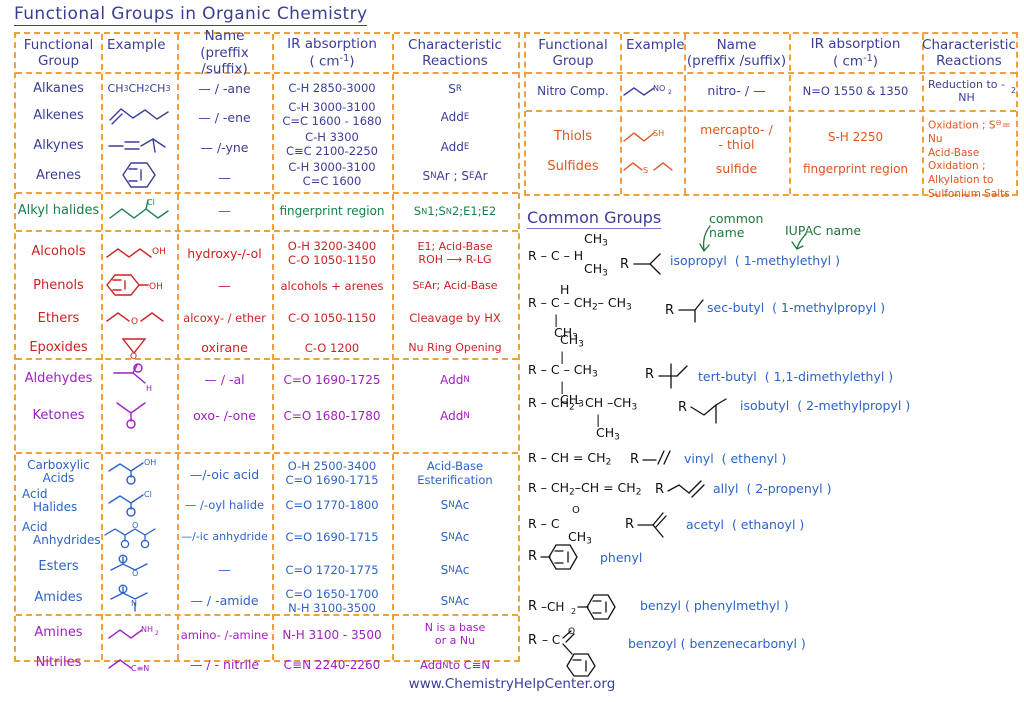 The height and width of the screenshot is (702, 1024). Describe the element at coordinates (58, 598) in the screenshot. I see `table-row-label: Amides` at that location.